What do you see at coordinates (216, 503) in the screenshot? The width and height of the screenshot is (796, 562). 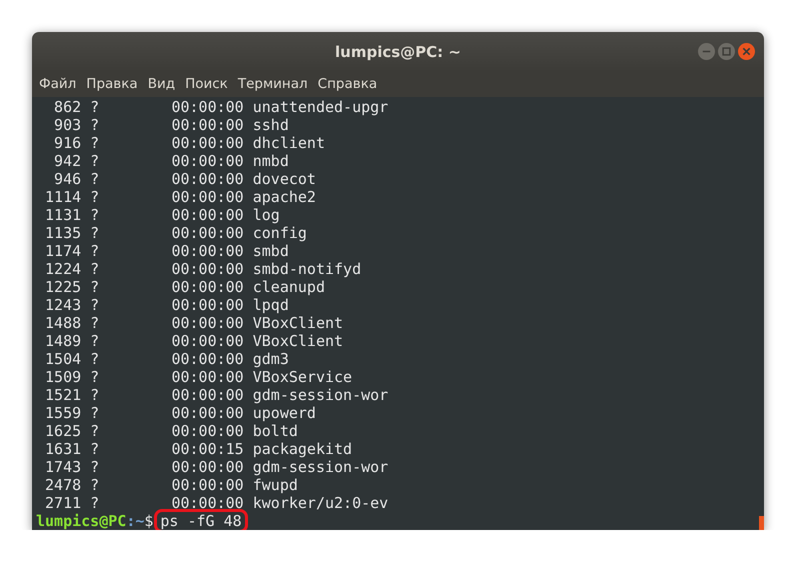 I see `output-line: 2711 ? 00:00:00 kworker/u2:0-ev` at bounding box center [216, 503].